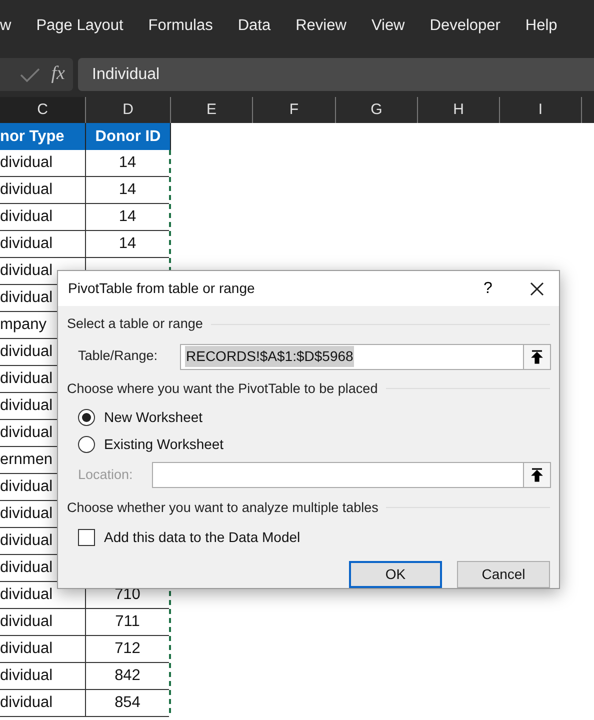 The width and height of the screenshot is (594, 720). What do you see at coordinates (6, 26) in the screenshot?
I see `ribbon-tab: w` at bounding box center [6, 26].